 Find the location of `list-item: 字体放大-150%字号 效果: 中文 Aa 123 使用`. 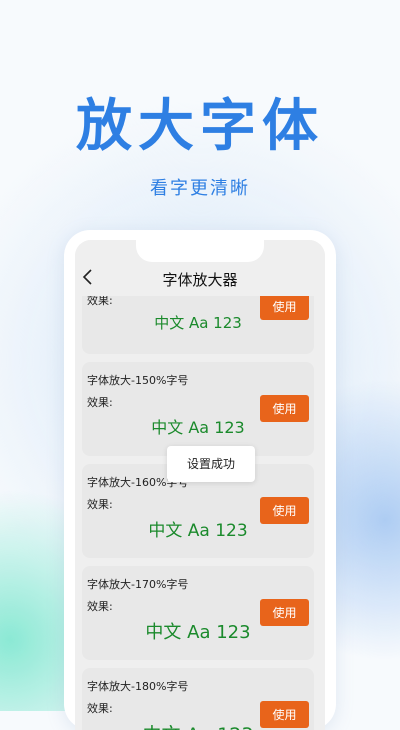

list-item: 字体放大-150%字号 效果: 中文 Aa 123 使用 is located at coordinates (198, 409).